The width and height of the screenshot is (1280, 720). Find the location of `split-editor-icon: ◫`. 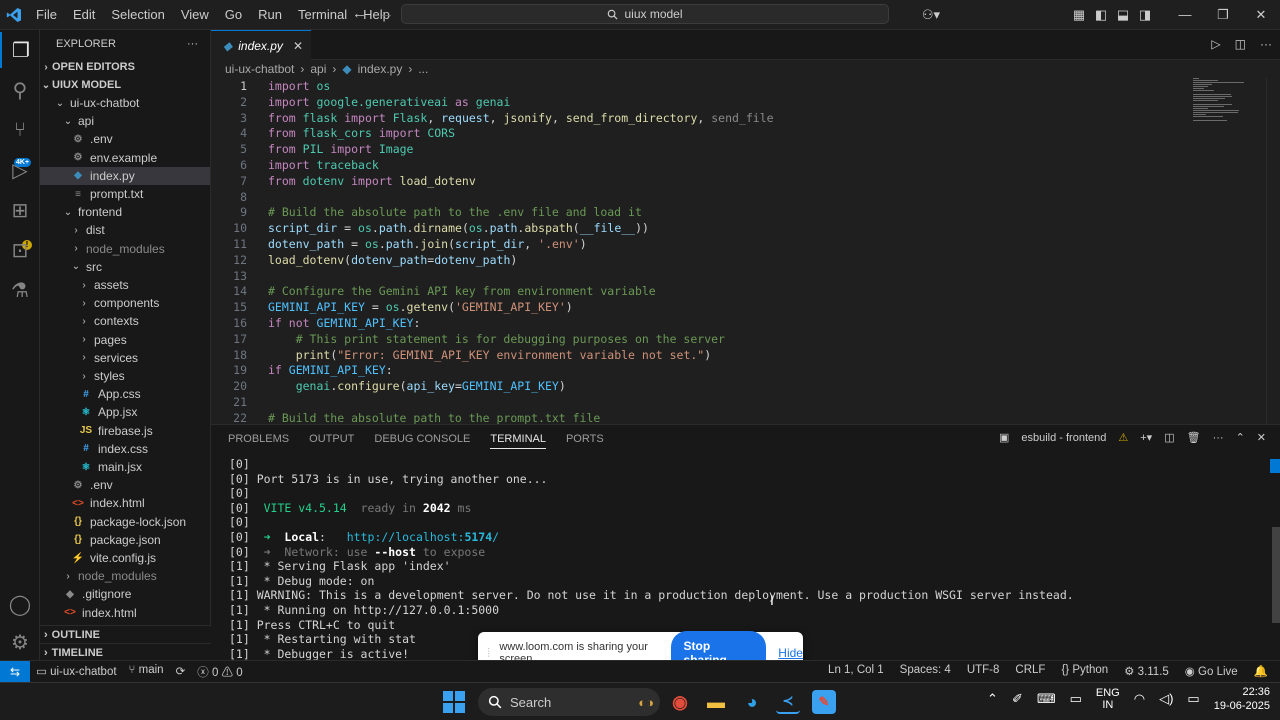

split-editor-icon: ◫ is located at coordinates (1240, 44).